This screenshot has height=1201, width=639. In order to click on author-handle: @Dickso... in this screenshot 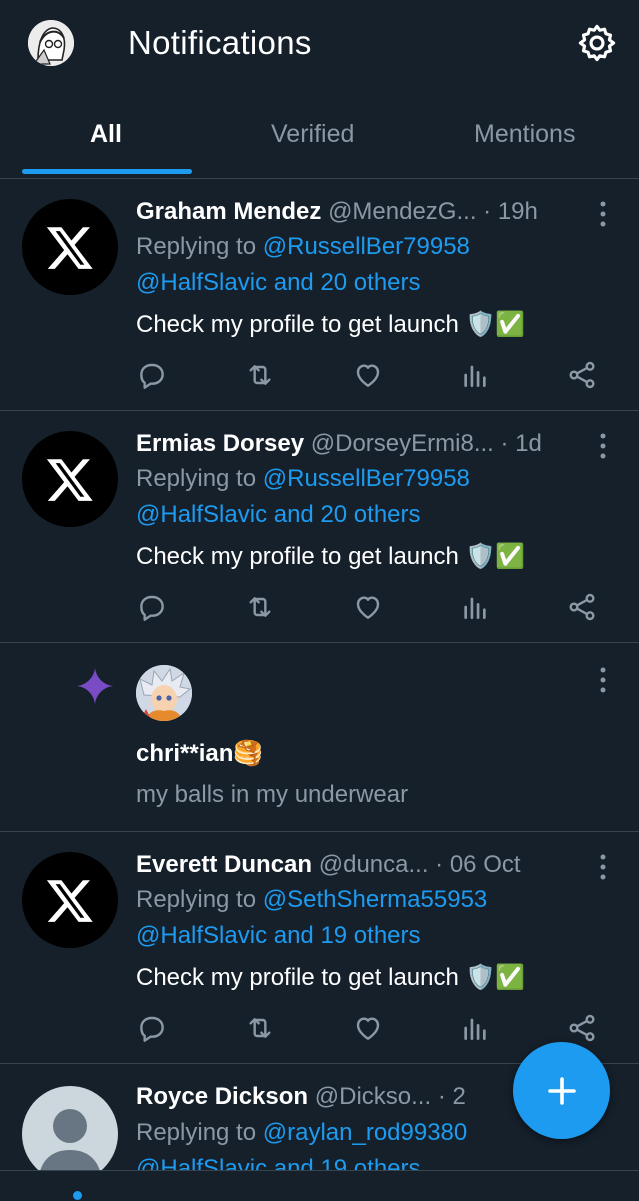, I will do `click(373, 1096)`.